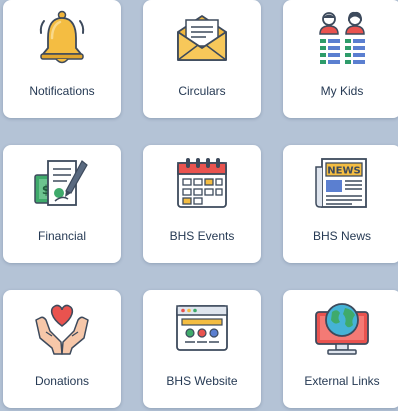  I want to click on newspaper-masthead: NEWS, so click(343, 171).